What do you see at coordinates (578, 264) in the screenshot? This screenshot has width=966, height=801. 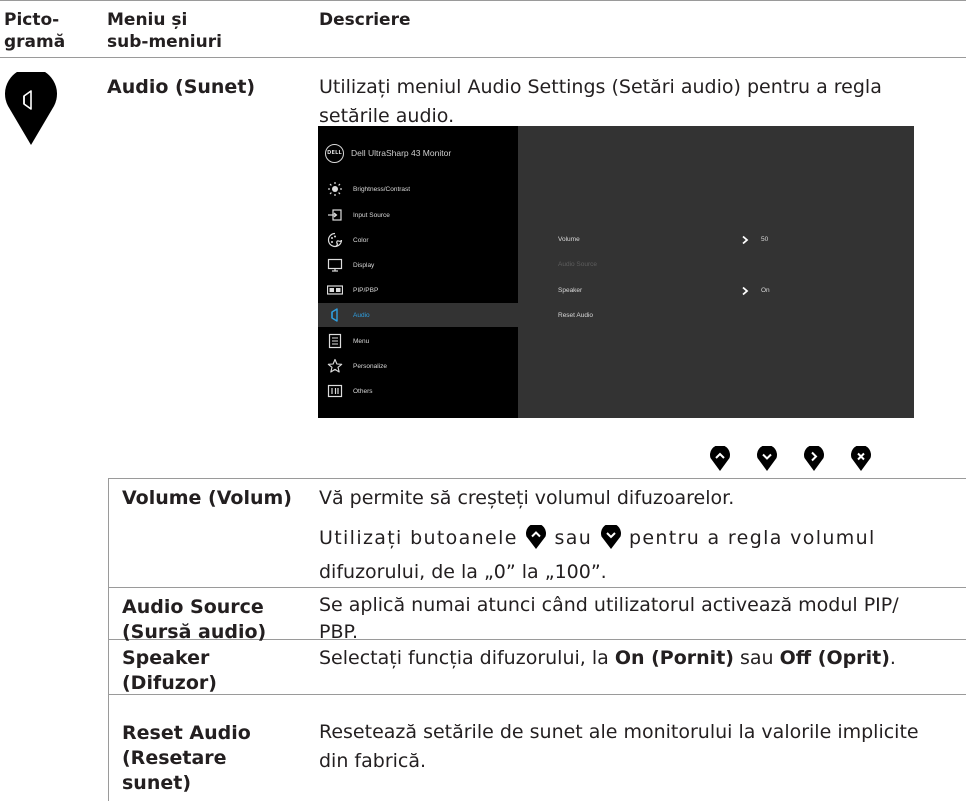 I see `osd-sub-audio-source: Audio Source` at bounding box center [578, 264].